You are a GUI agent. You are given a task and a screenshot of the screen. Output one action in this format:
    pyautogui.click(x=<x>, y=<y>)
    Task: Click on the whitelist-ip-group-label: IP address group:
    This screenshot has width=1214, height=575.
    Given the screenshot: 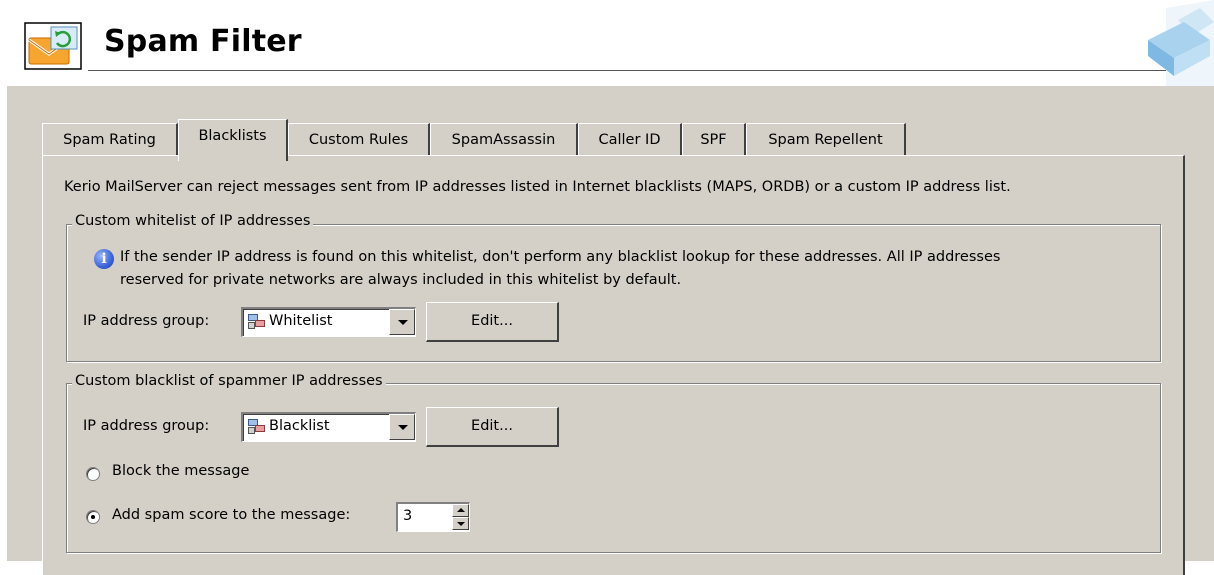 What is the action you would take?
    pyautogui.click(x=146, y=321)
    